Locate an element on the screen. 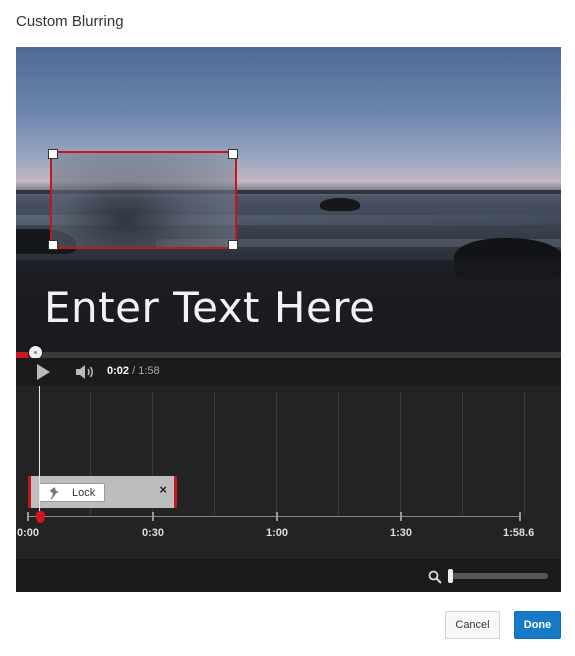  resize-handle-top-left is located at coordinates (53, 154).